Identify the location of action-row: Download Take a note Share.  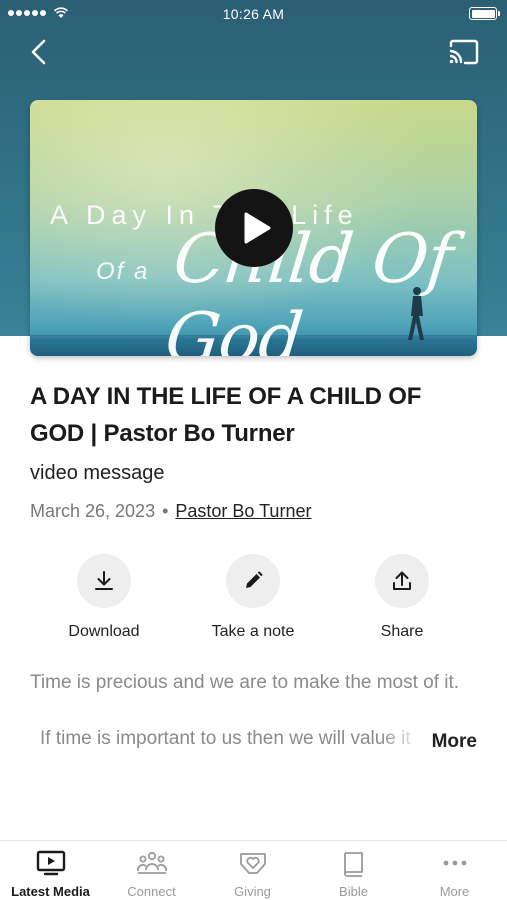
(253, 599).